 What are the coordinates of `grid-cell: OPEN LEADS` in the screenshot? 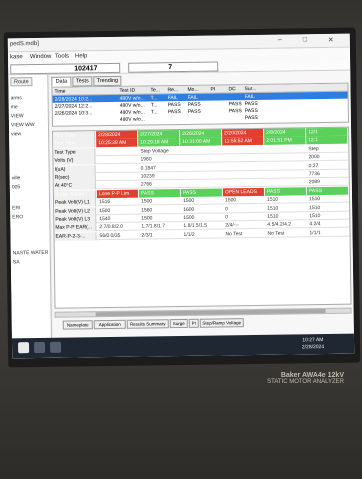 It's located at (243, 192).